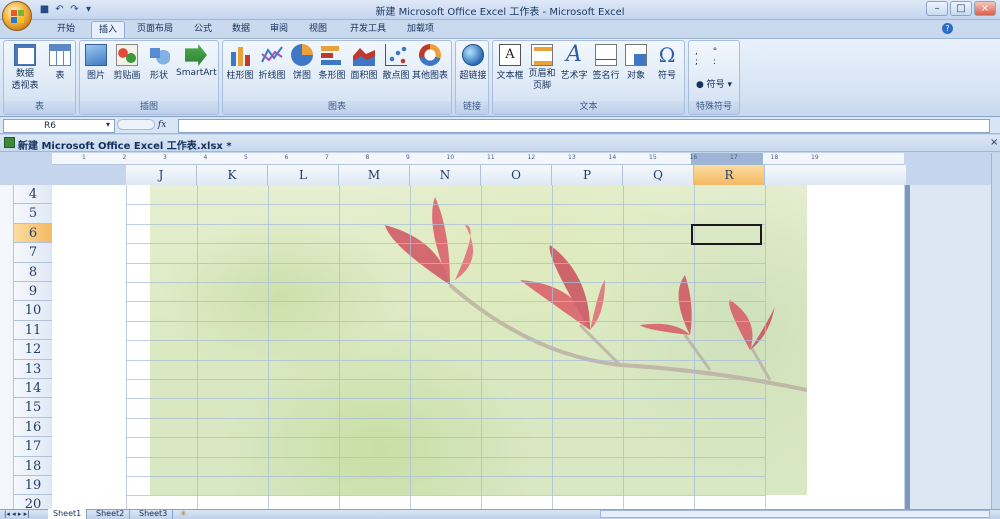  I want to click on row-header-19: 19, so click(33, 486).